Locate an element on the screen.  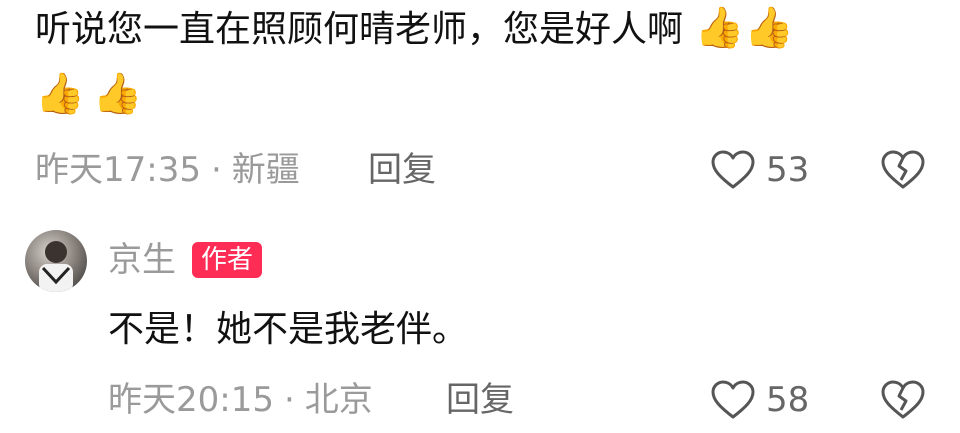
emoji-row: 👍 👍 is located at coordinates (89, 94).